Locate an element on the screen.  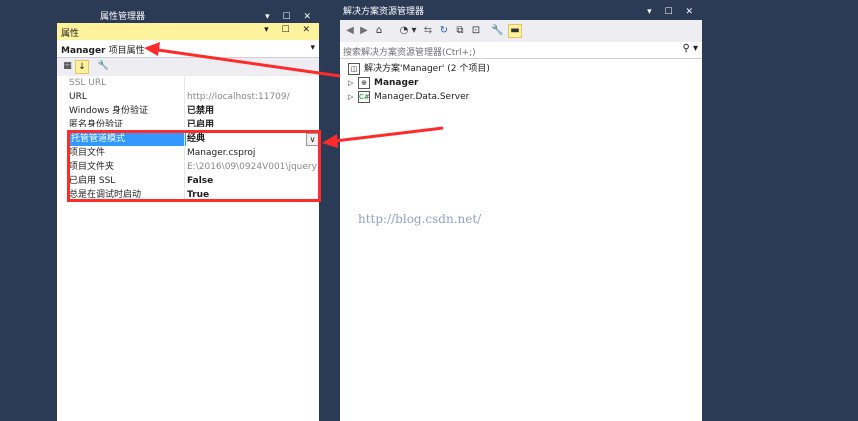
arrow-line-to-object is located at coordinates (249, 63).